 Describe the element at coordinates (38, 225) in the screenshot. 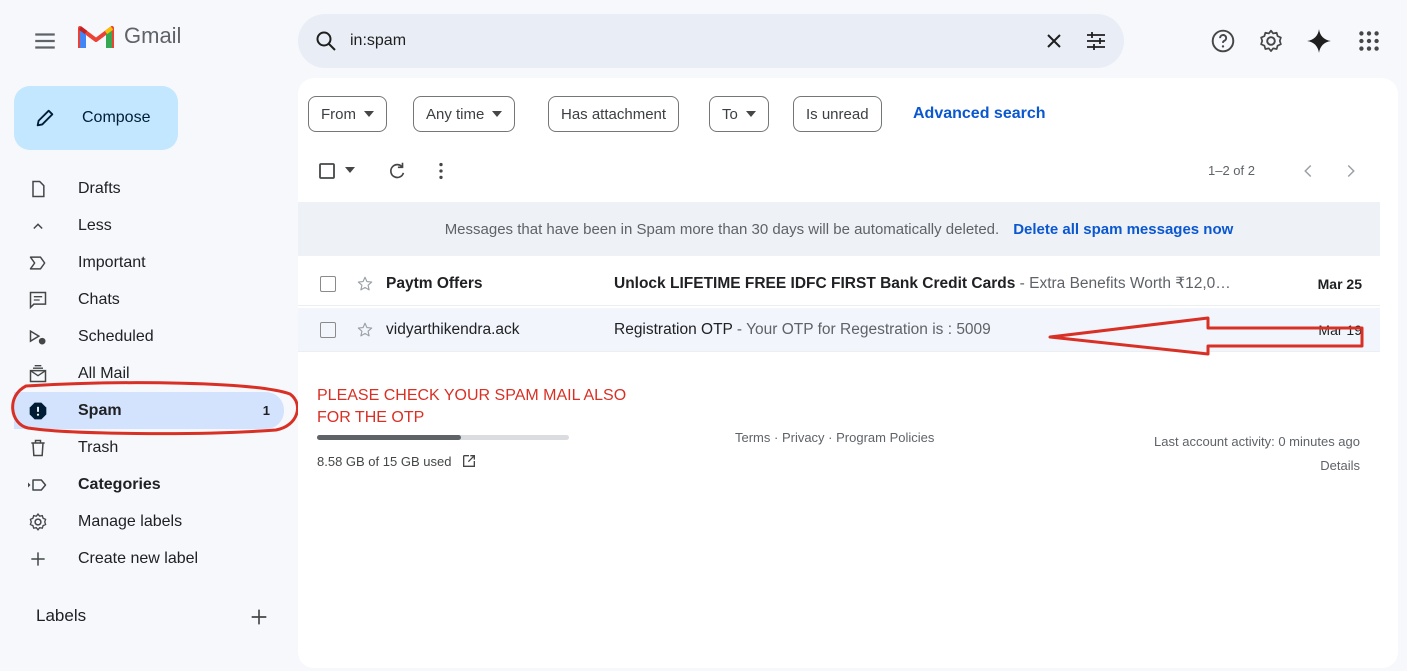

I see `chevron-up-icon` at that location.